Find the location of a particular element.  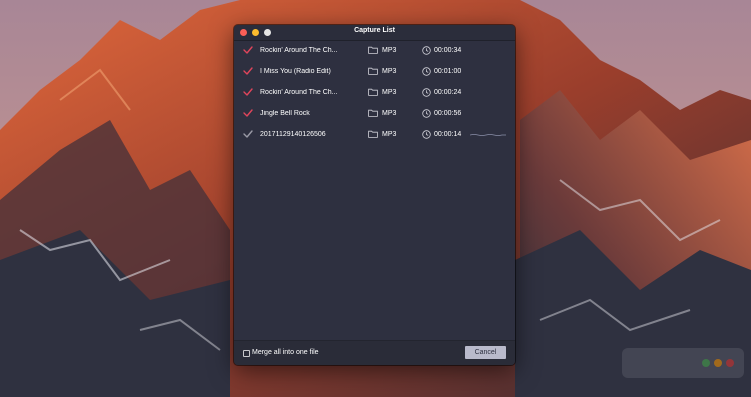

title-bar: Capture List is located at coordinates (374, 33).